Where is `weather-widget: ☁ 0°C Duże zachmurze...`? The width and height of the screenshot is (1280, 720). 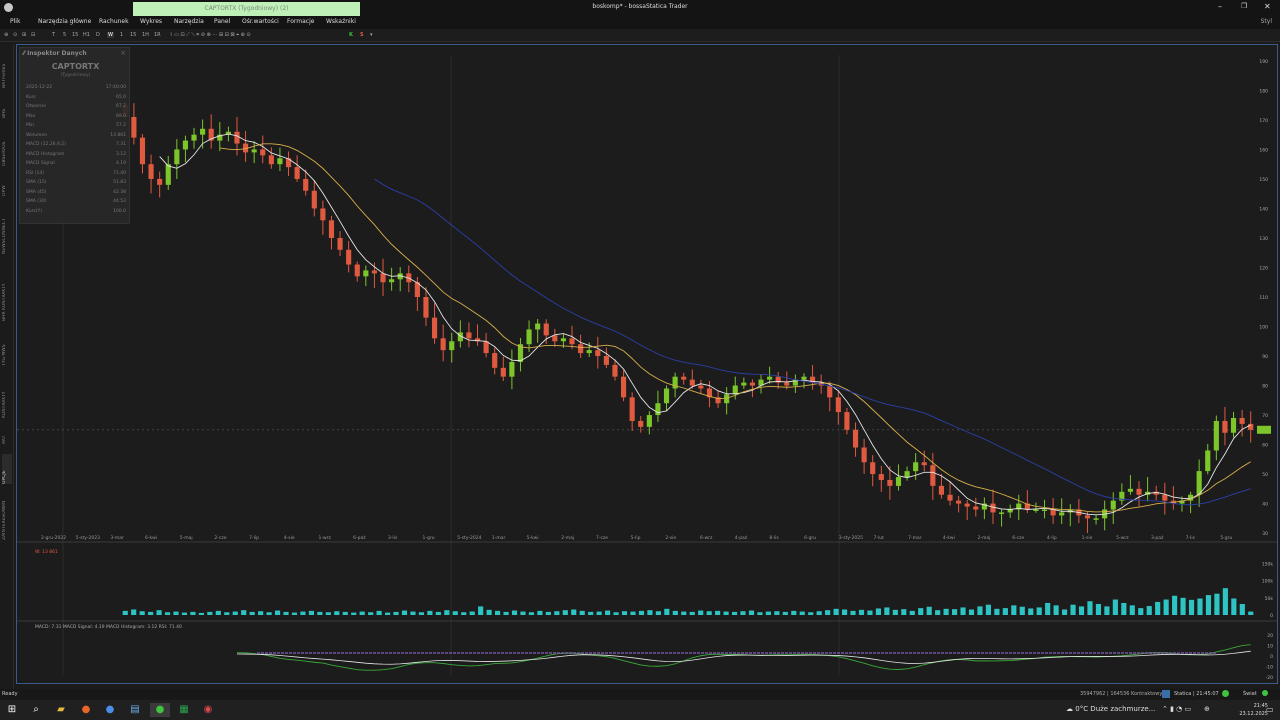
weather-widget: ☁ 0°C Duże zachmurze... is located at coordinates (1110, 709).